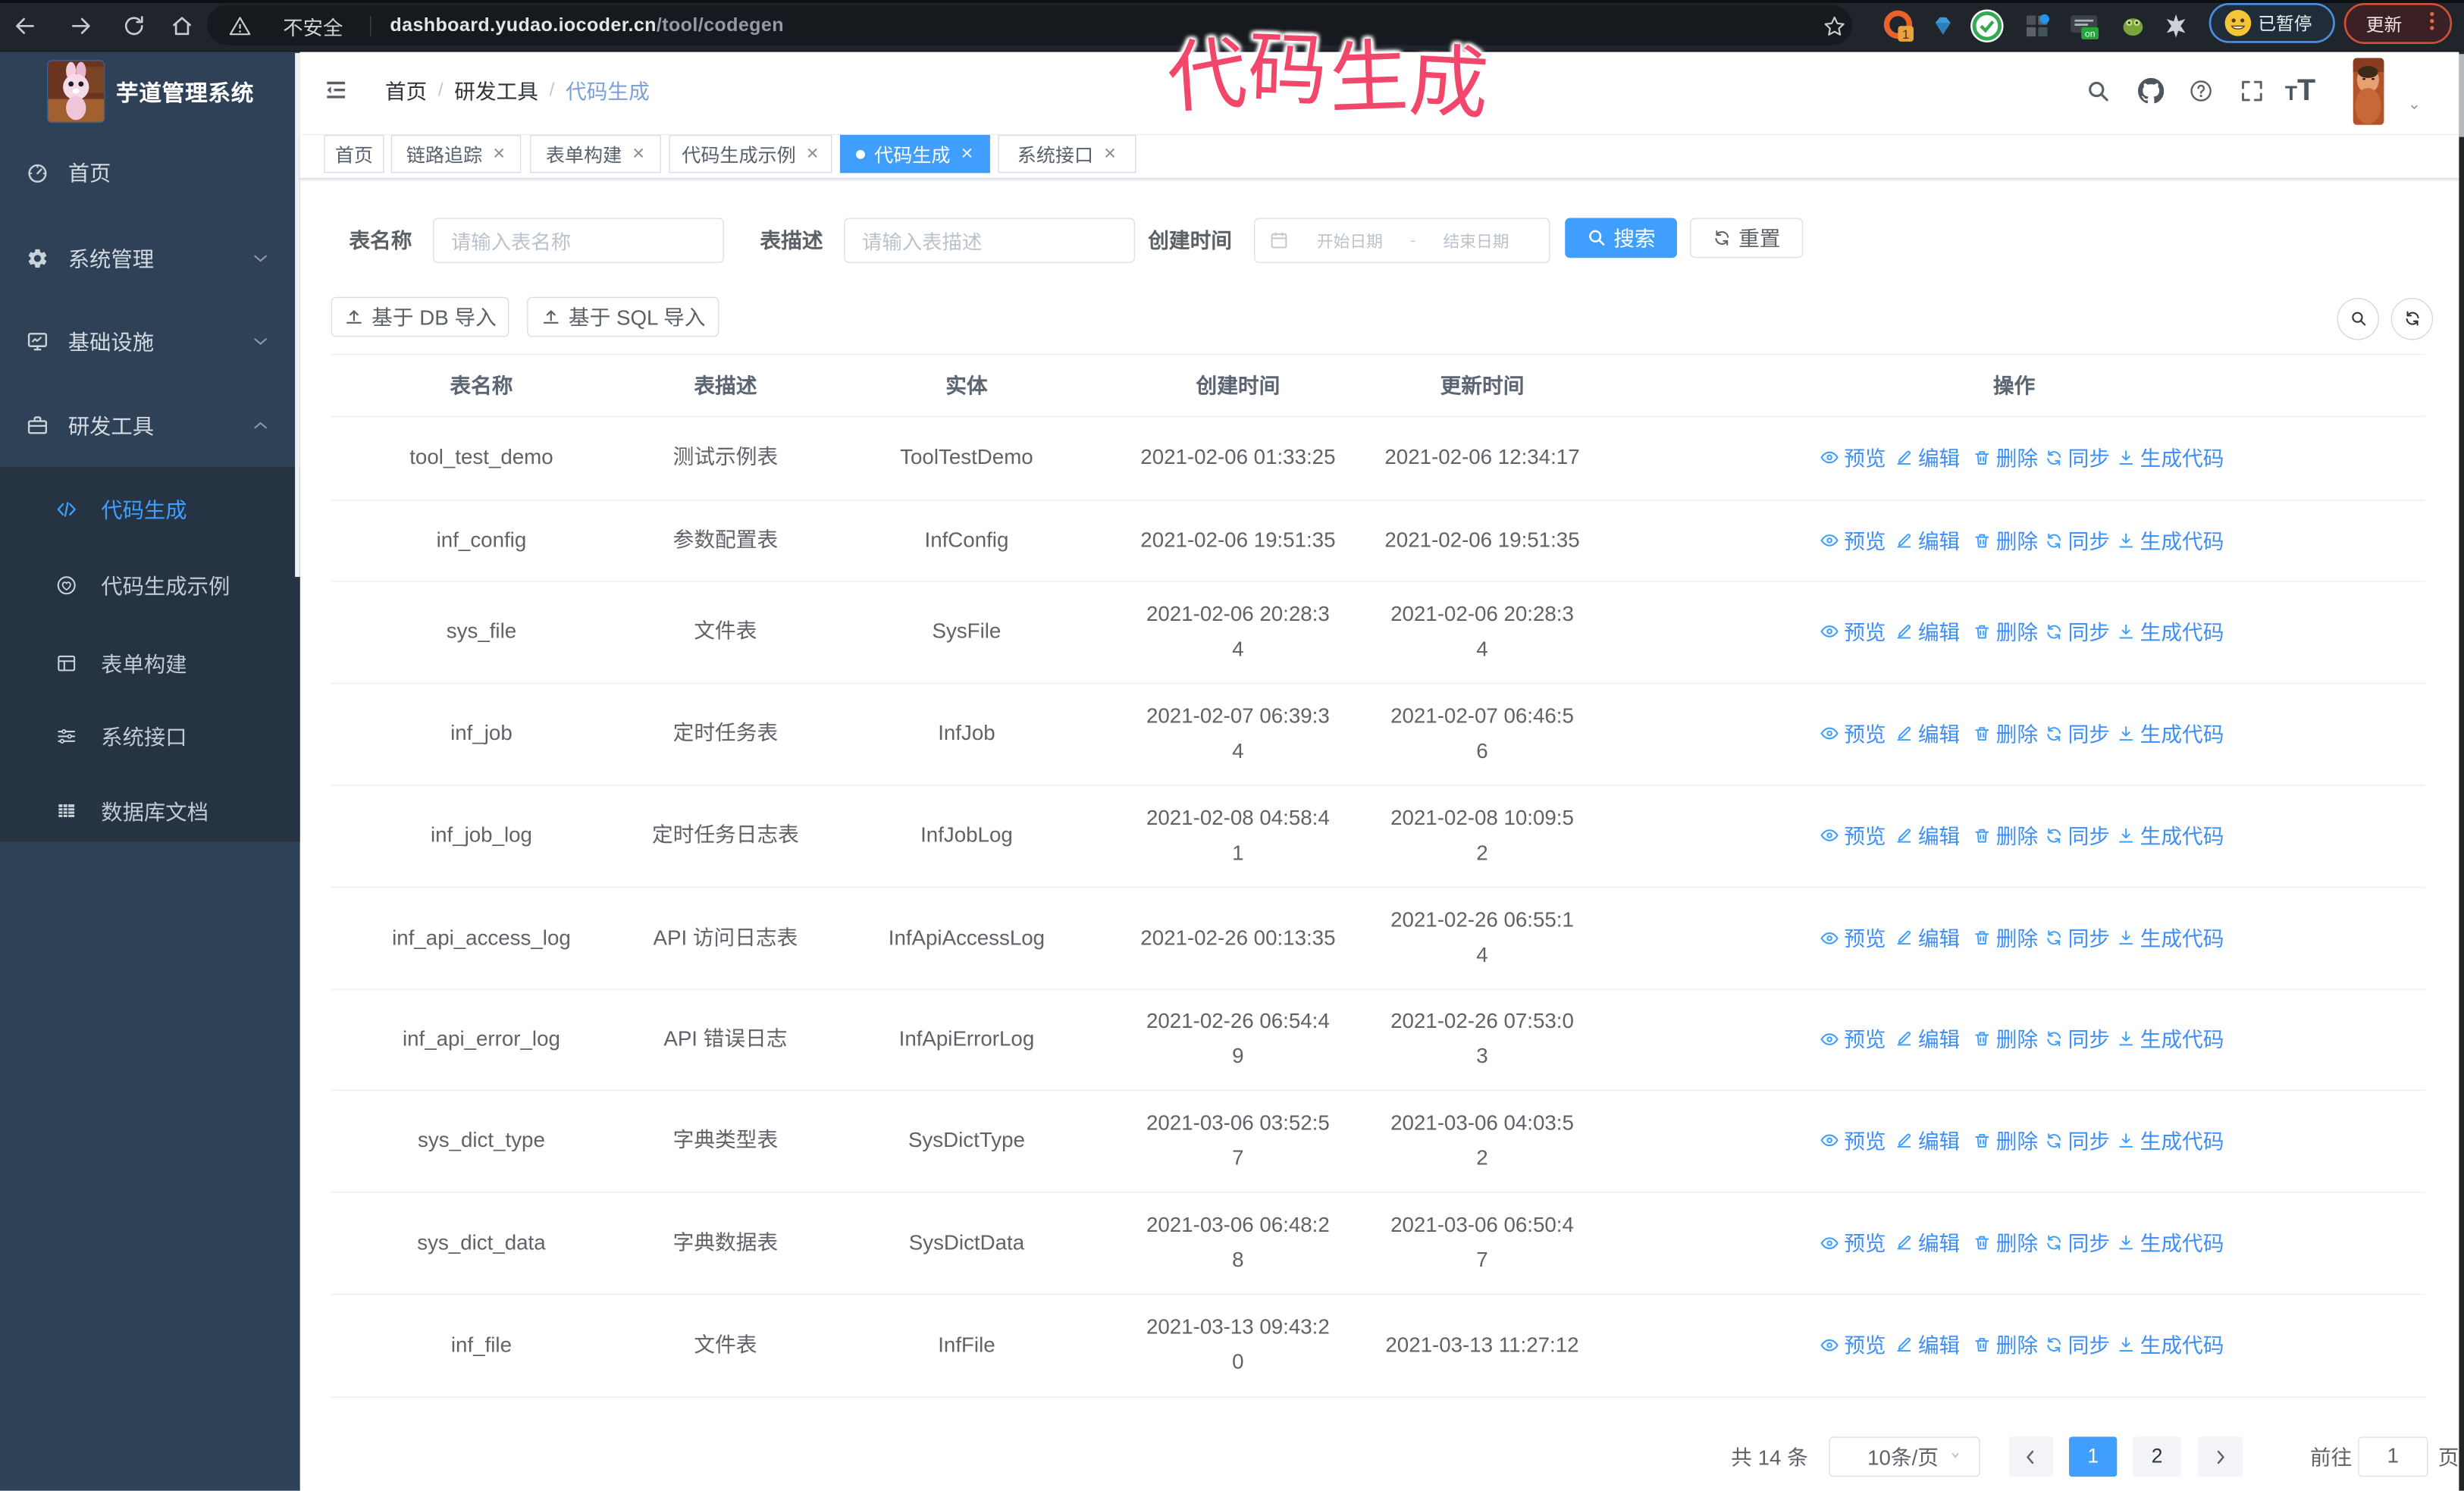 This screenshot has width=2464, height=1491. What do you see at coordinates (1906, 34) in the screenshot?
I see `svg-text: 1` at bounding box center [1906, 34].